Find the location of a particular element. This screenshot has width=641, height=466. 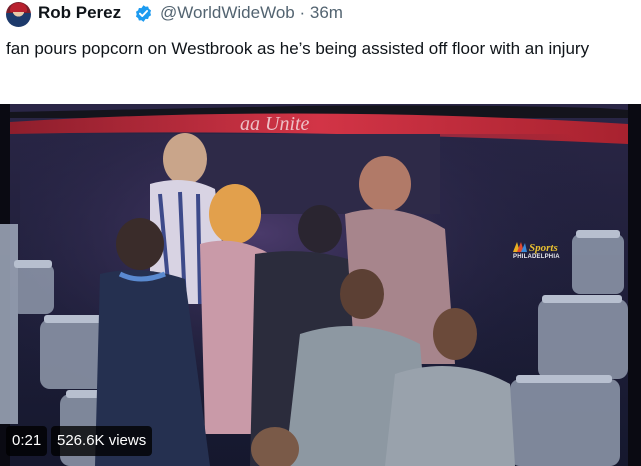

verified-badge-icon is located at coordinates (143, 13).